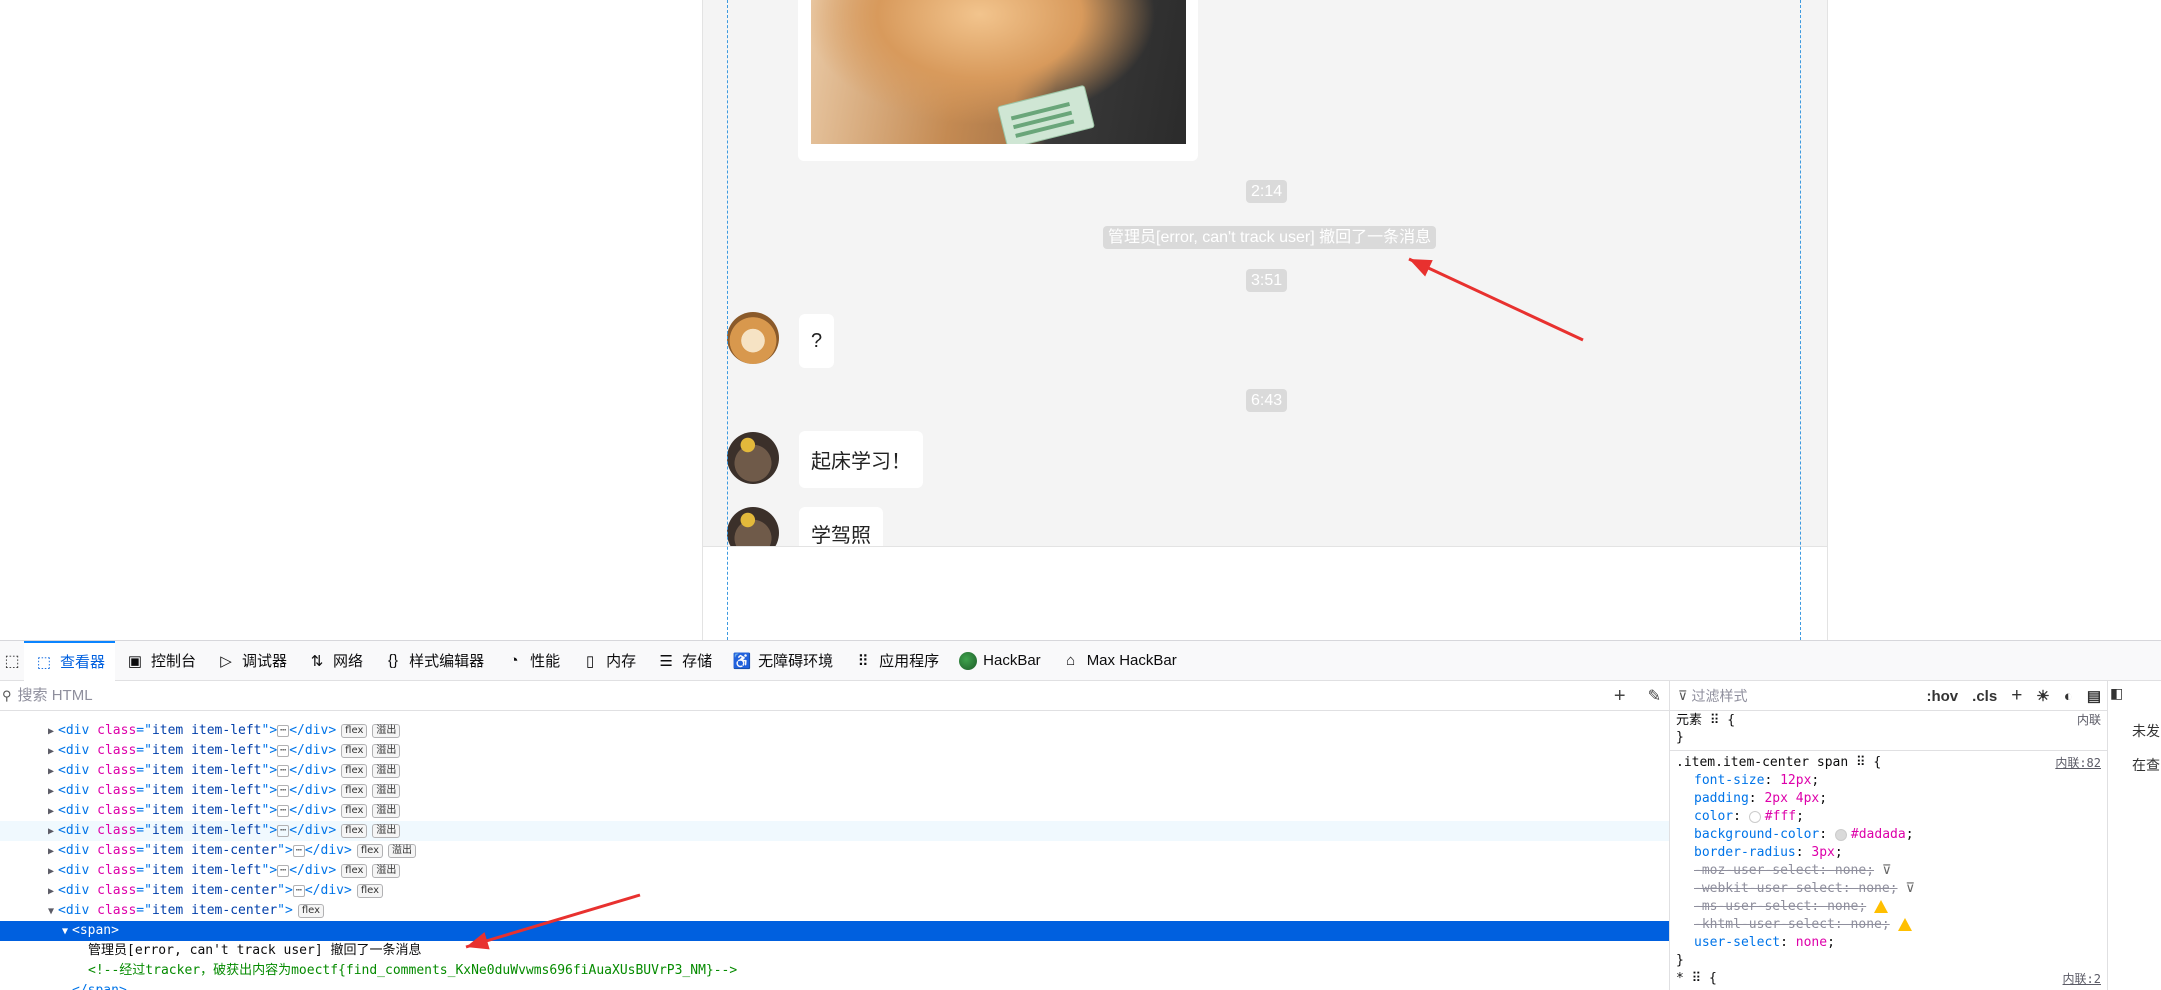  What do you see at coordinates (160, 661) in the screenshot?
I see `tab-console: ▣ 控制台` at bounding box center [160, 661].